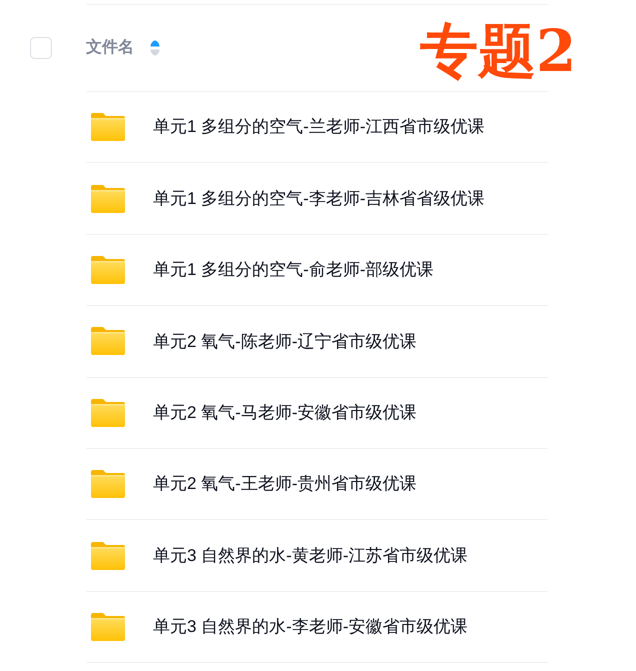 The image size is (636, 671). Describe the element at coordinates (110, 48) in the screenshot. I see `file-name-column-header: 文件名` at that location.